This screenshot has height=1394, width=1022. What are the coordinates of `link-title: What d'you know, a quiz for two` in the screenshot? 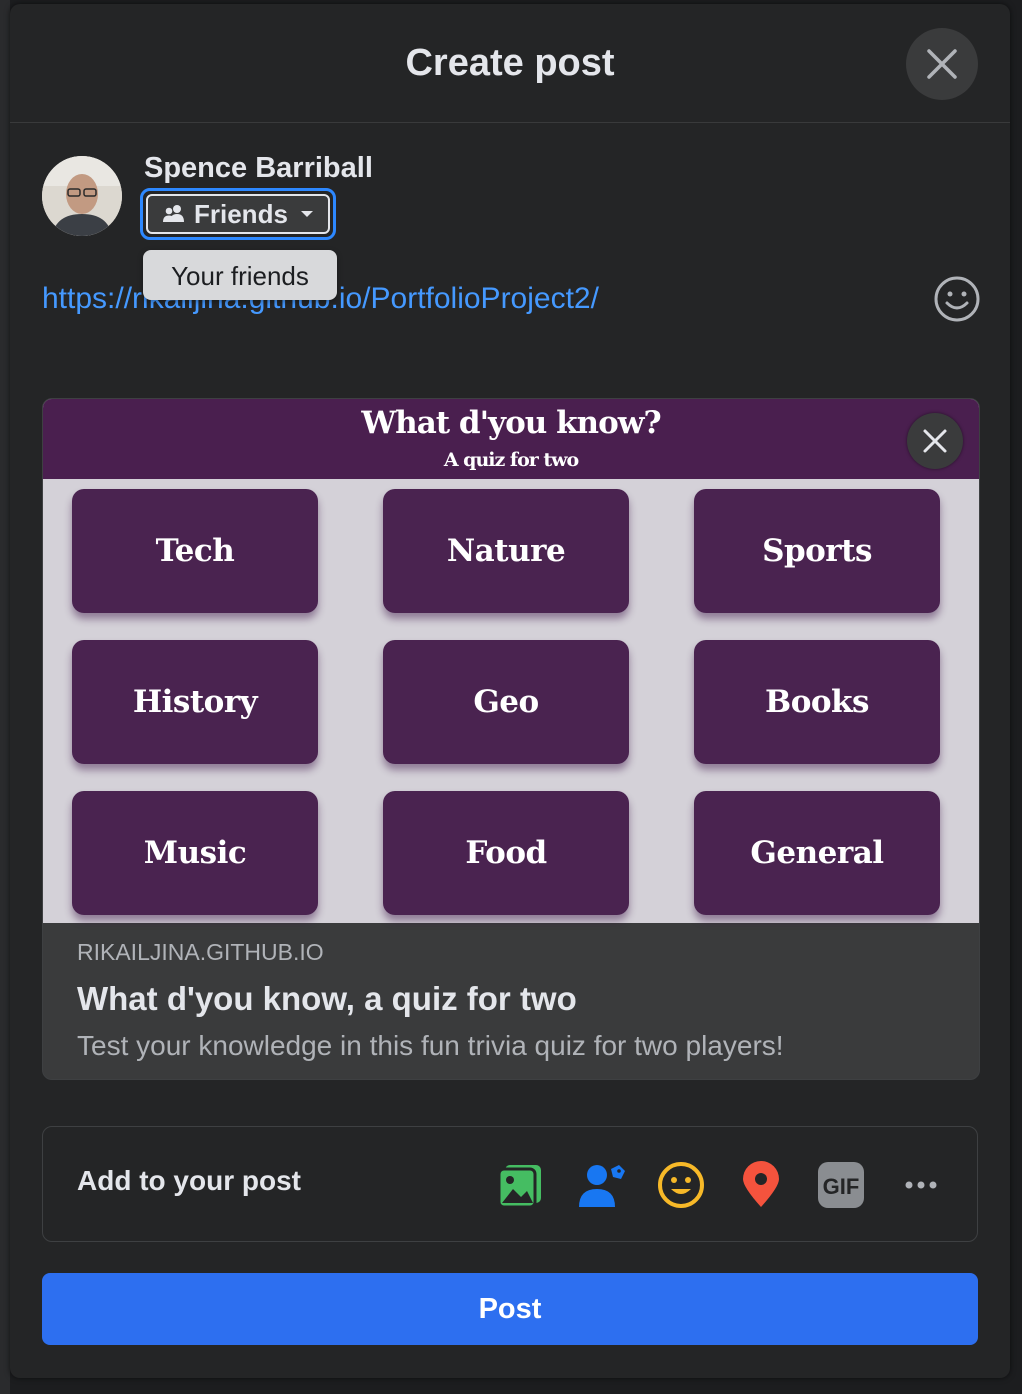 It's located at (327, 998).